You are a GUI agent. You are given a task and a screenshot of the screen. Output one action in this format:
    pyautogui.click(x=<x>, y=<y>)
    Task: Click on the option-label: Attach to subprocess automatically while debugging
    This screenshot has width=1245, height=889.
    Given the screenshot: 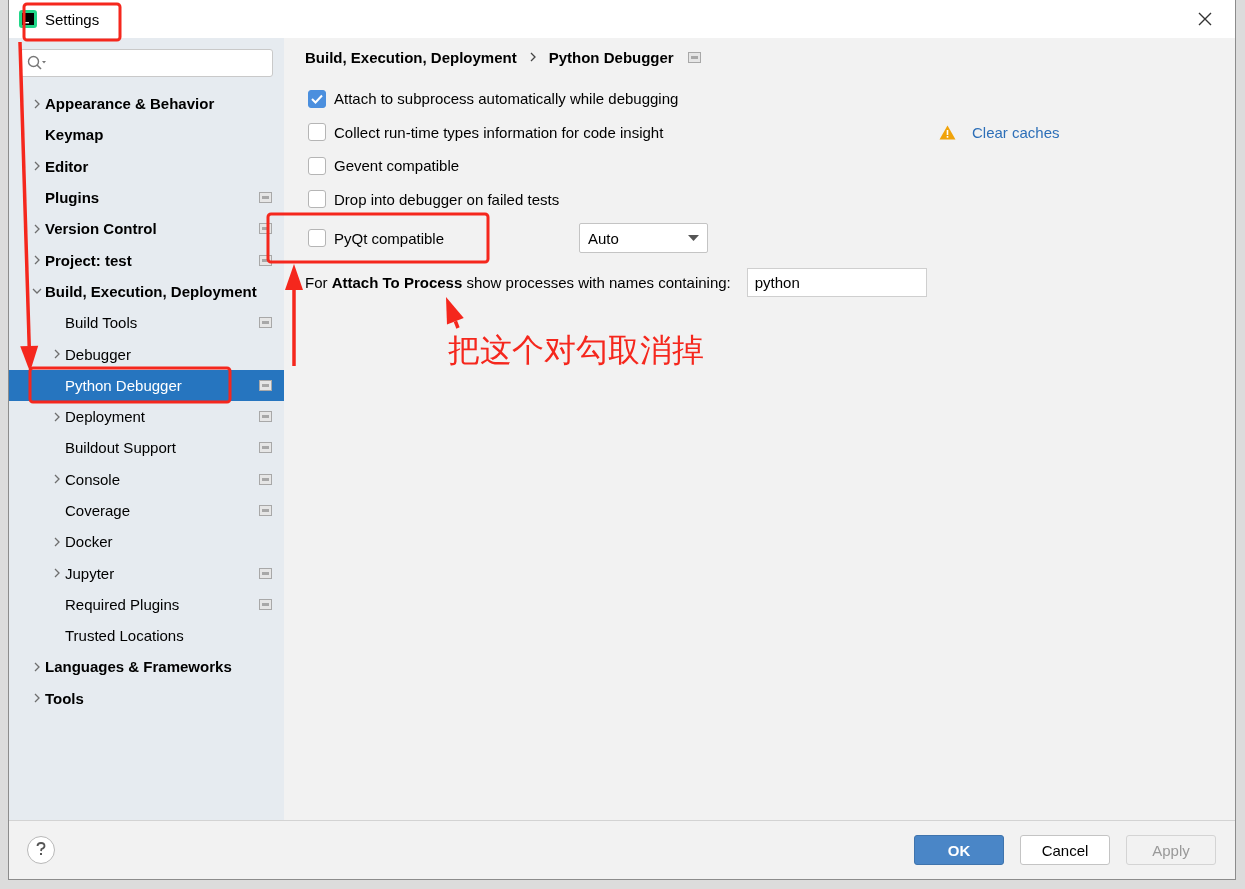 What is the action you would take?
    pyautogui.click(x=506, y=99)
    